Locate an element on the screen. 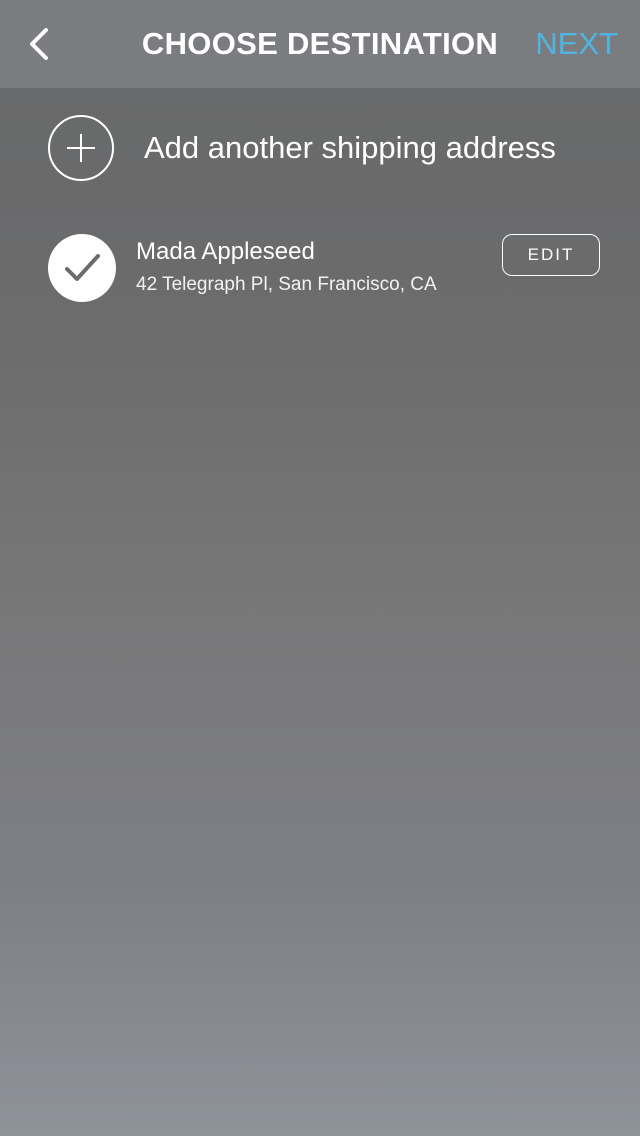  navigation-bar: CHOOSE DESTINATION NEXT is located at coordinates (320, 44).